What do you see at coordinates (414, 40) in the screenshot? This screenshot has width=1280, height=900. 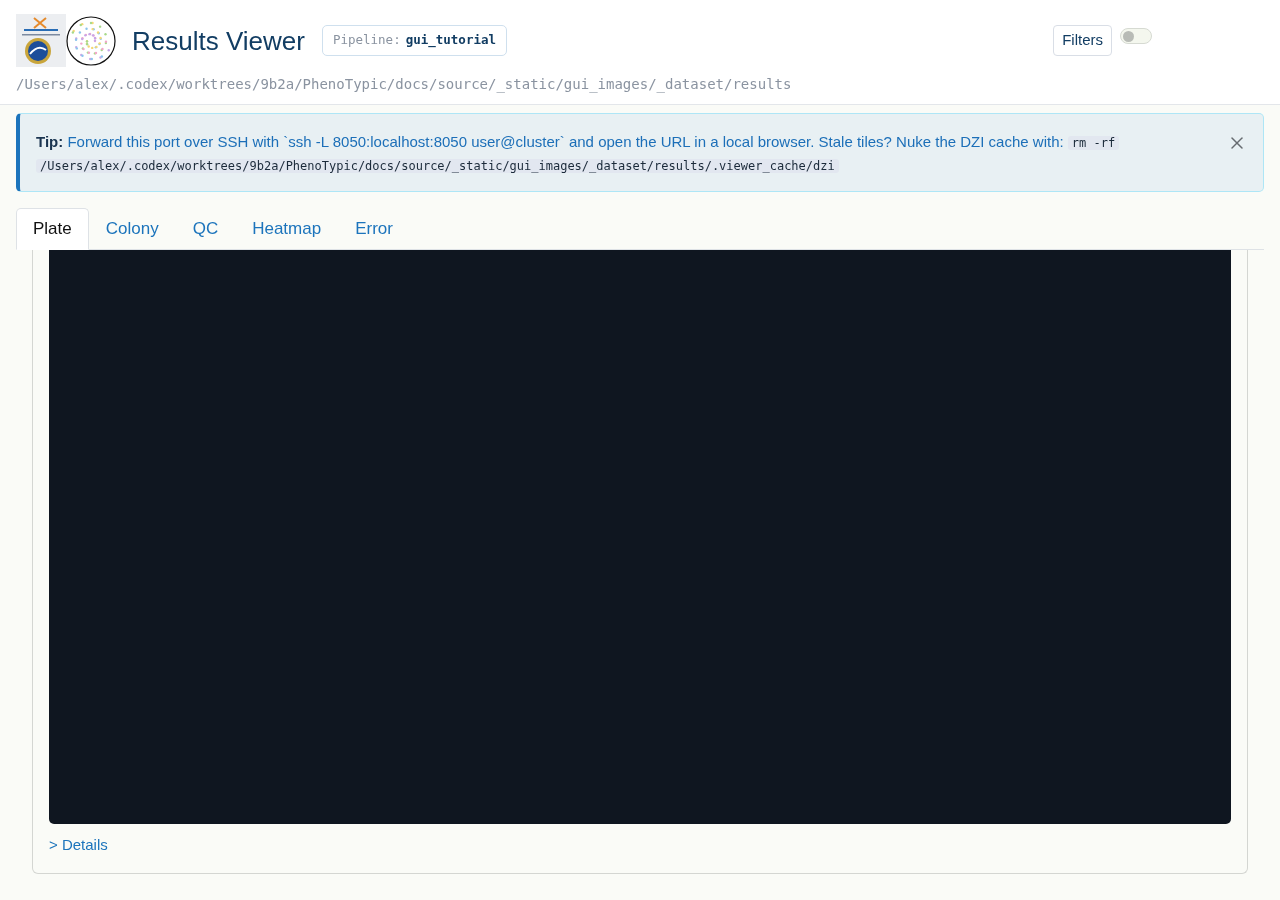 I see `pipeline-badge: Pipeline: gui_tutorial` at bounding box center [414, 40].